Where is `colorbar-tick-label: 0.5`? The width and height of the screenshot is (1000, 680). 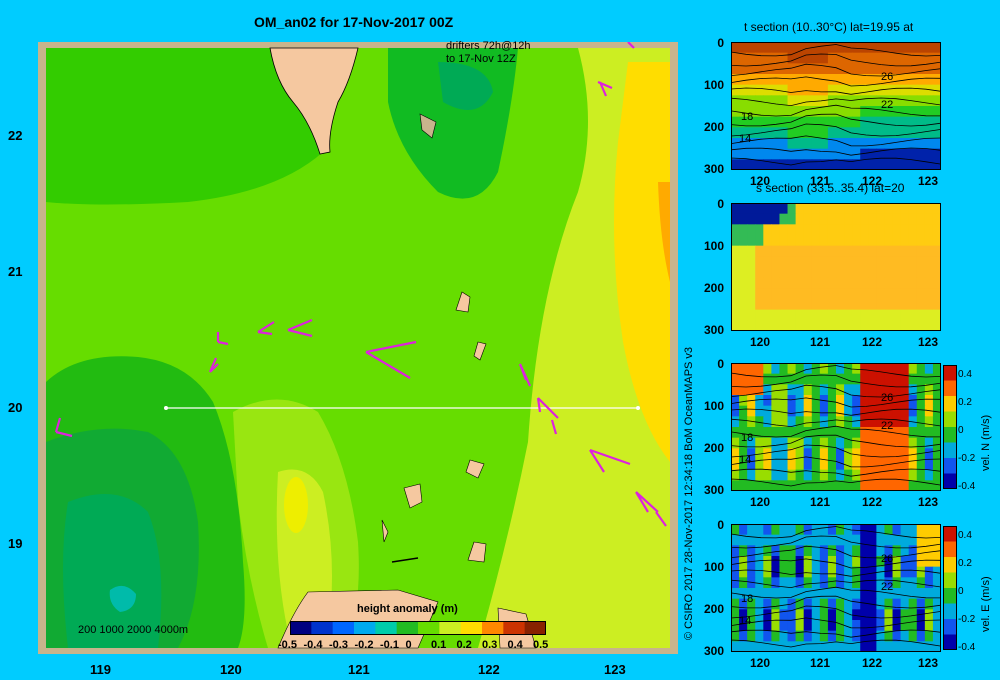
colorbar-tick-label: 0.5 is located at coordinates (541, 645).